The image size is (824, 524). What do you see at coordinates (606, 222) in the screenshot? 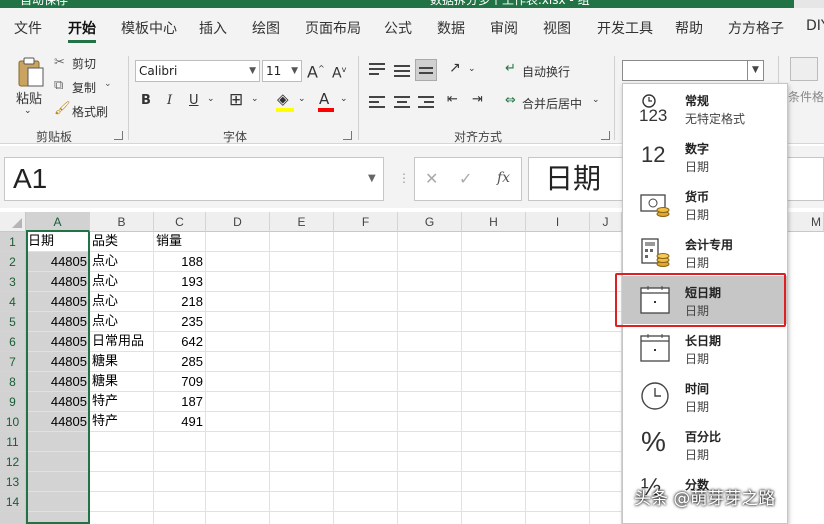
I see `column-header-j: J` at bounding box center [606, 222].